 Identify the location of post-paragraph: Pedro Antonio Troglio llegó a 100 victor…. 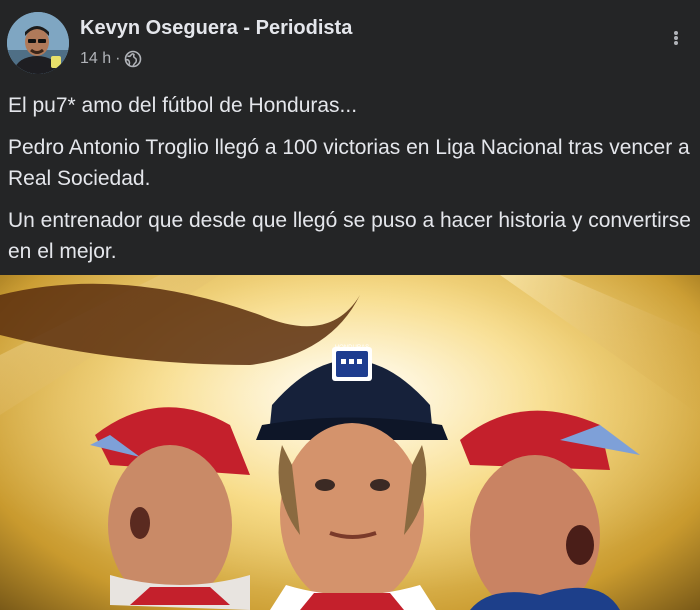
(349, 163).